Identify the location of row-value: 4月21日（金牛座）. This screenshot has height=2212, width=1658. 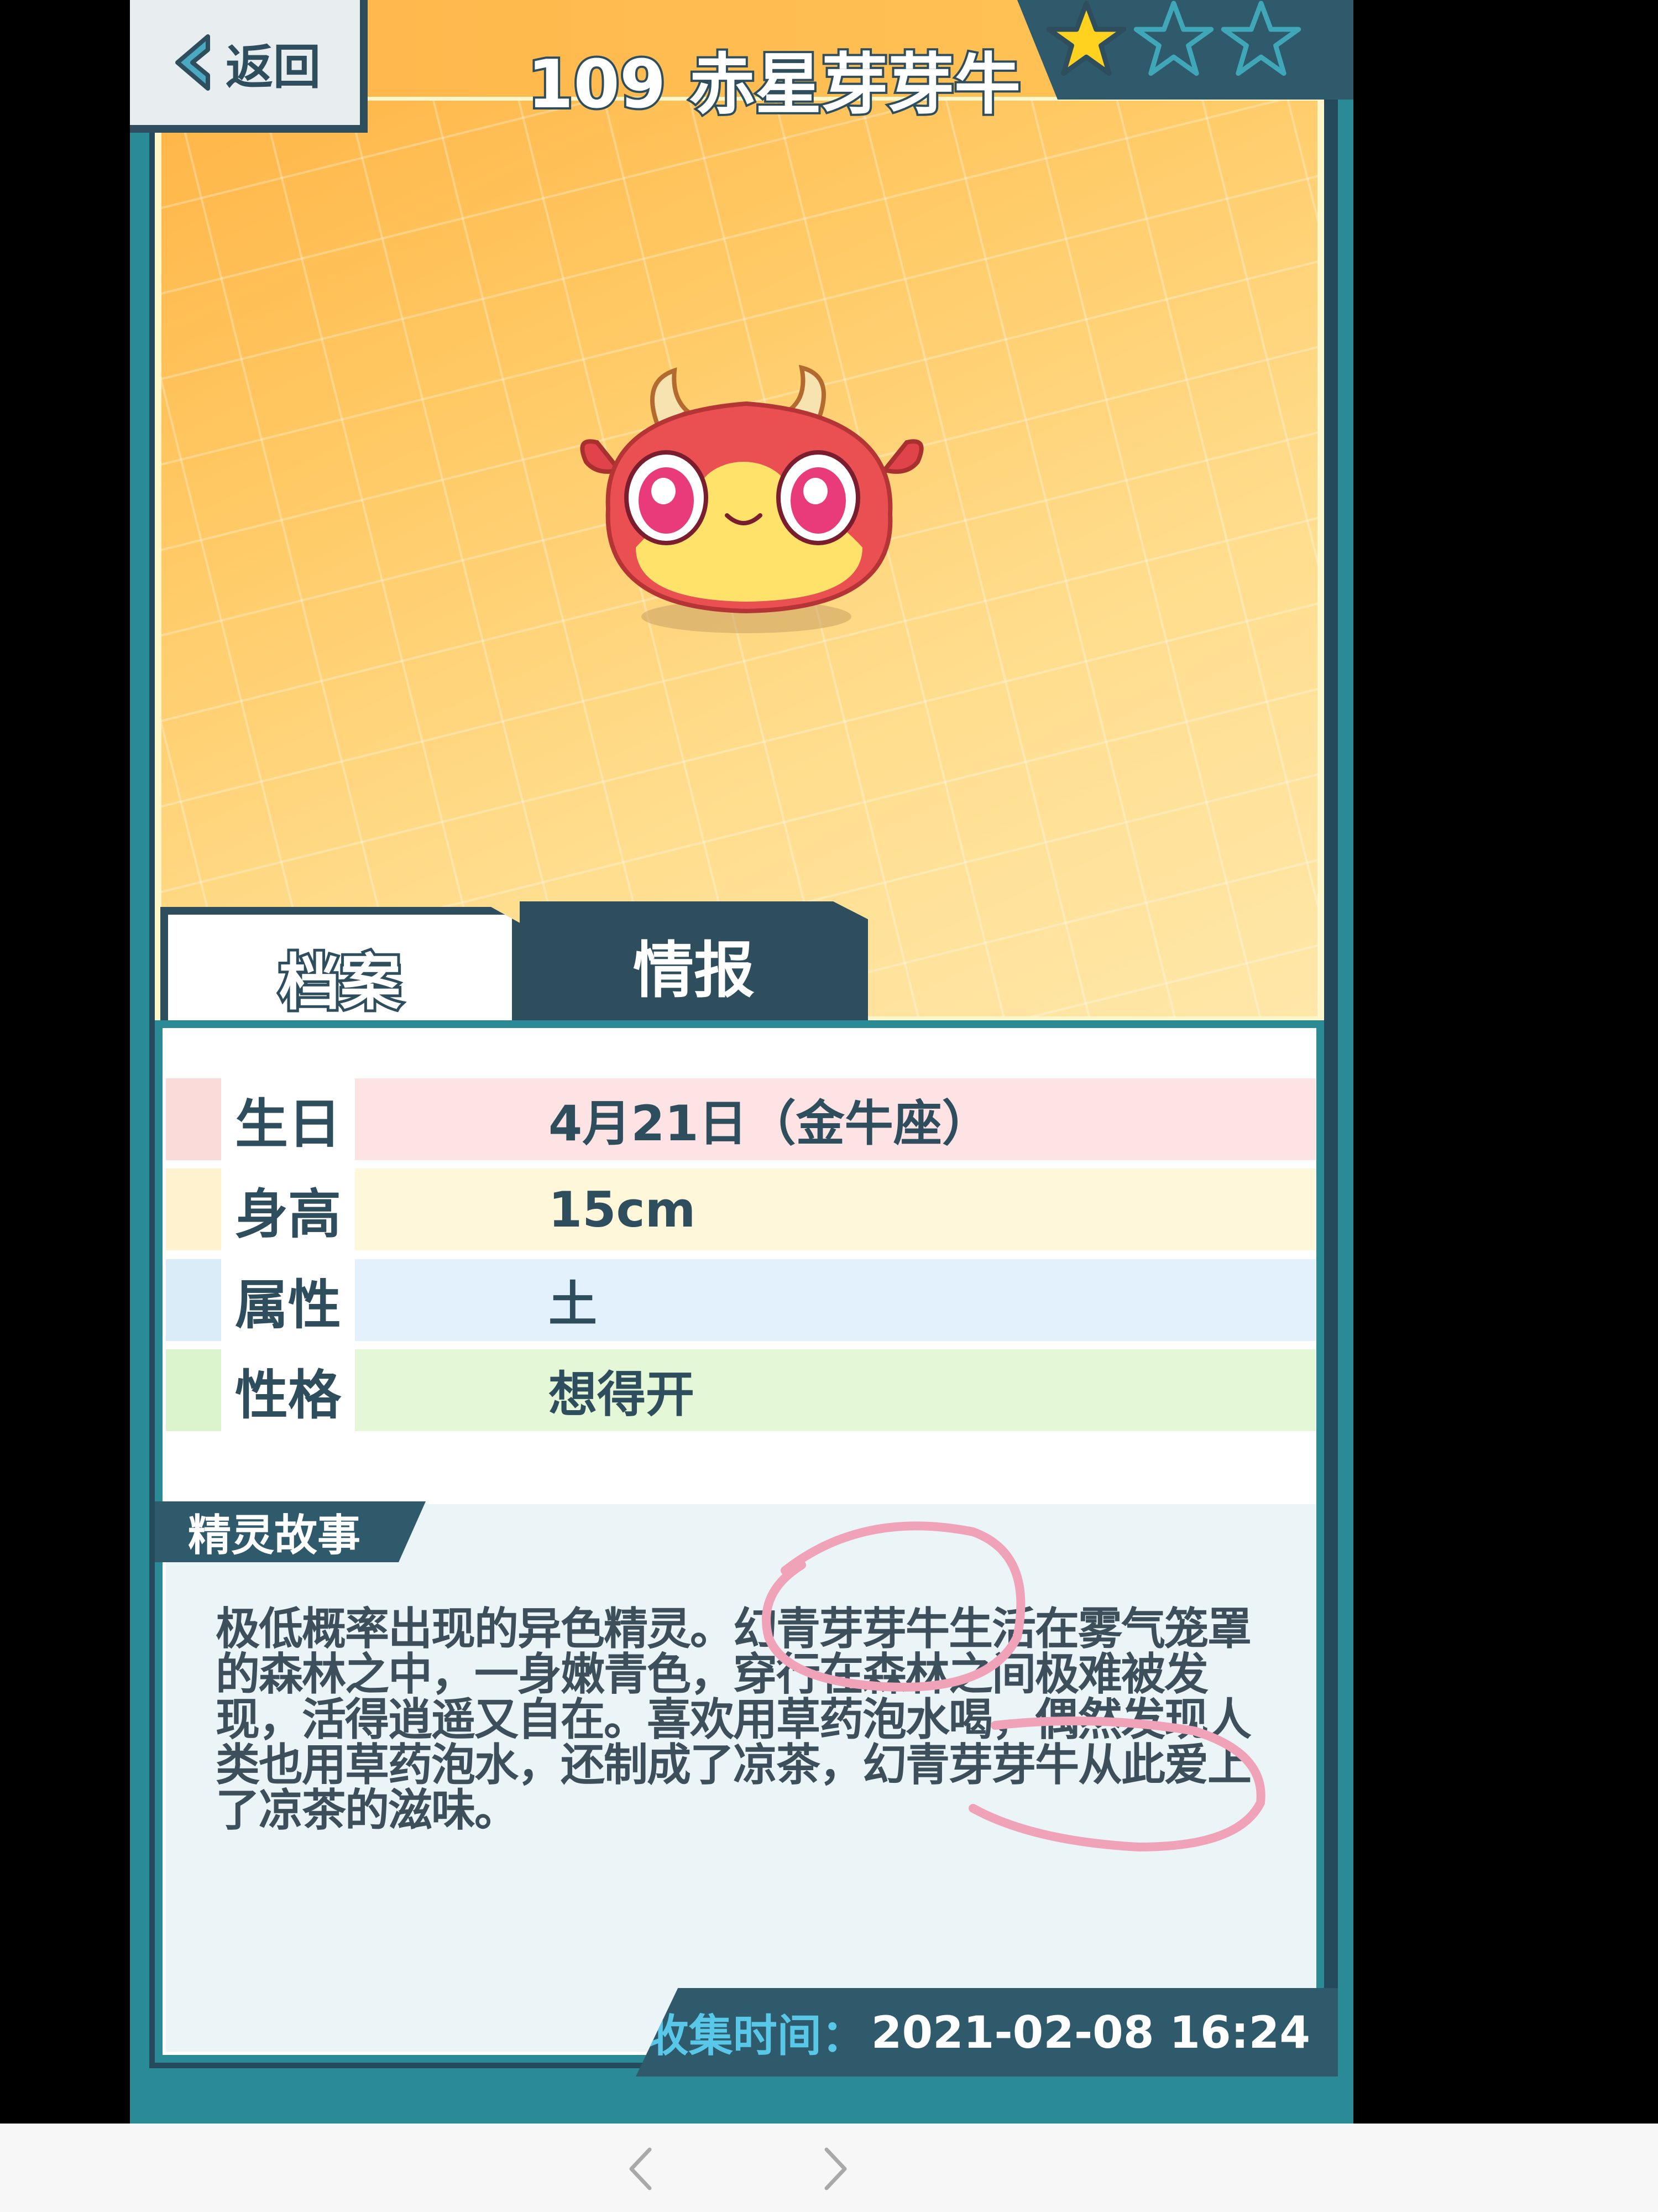
(835, 1119).